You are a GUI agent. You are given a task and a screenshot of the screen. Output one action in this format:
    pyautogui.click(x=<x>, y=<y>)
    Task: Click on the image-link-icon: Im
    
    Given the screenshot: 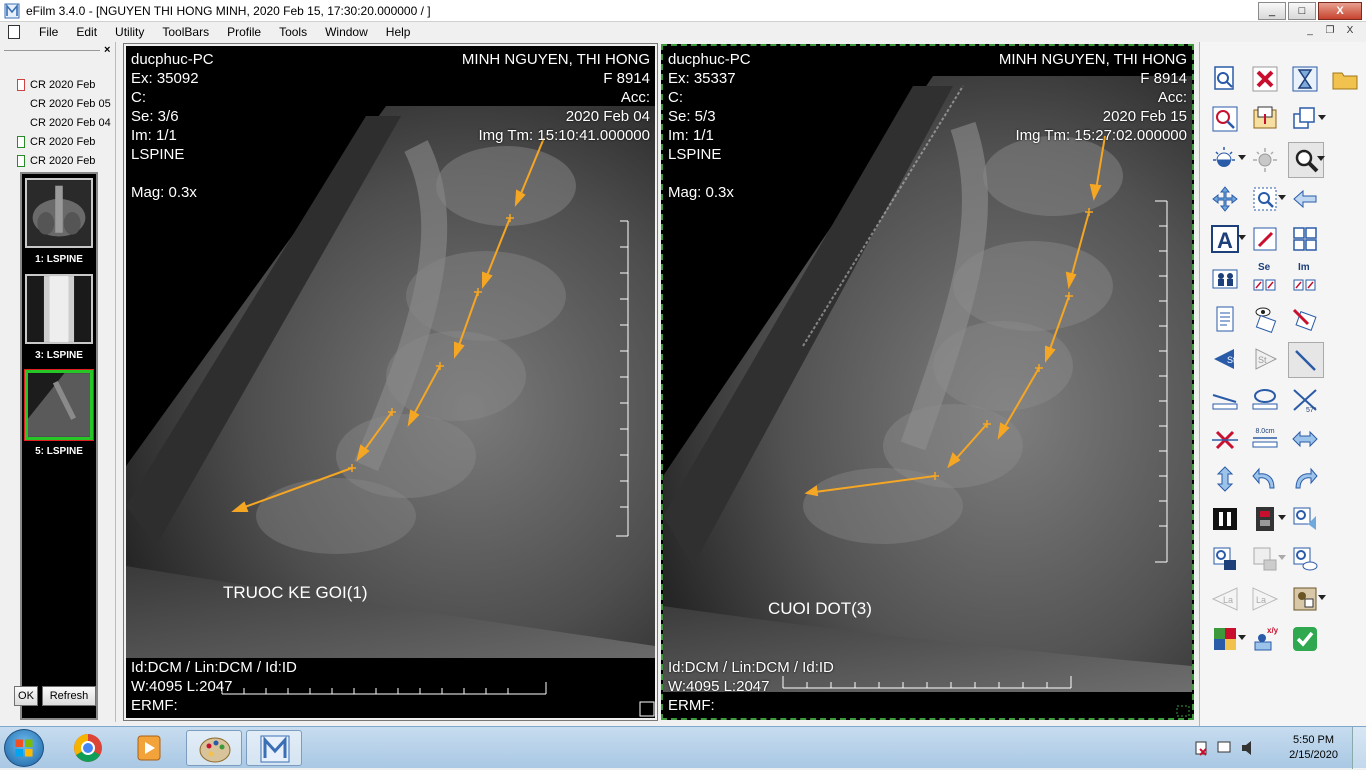 What is the action you would take?
    pyautogui.click(x=1306, y=280)
    